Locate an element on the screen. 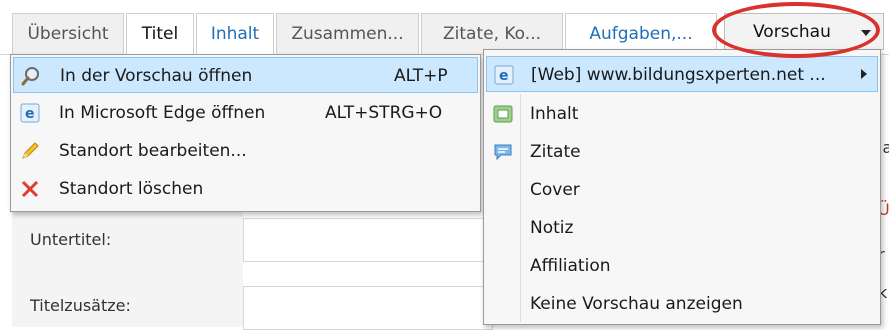 This screenshot has height=330, width=889. tab-inhalt: Inhalt is located at coordinates (235, 33).